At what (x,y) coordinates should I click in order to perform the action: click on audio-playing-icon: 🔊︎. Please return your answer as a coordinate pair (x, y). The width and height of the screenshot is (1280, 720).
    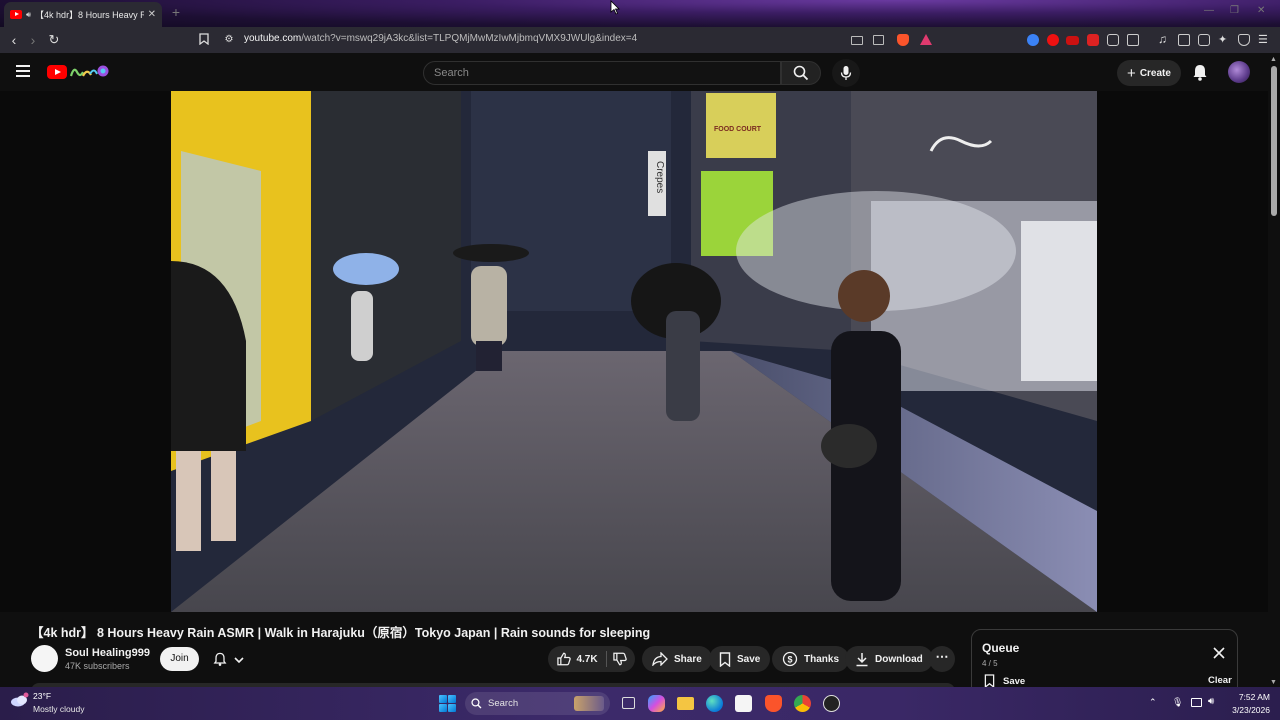
    Looking at the image, I should click on (28, 15).